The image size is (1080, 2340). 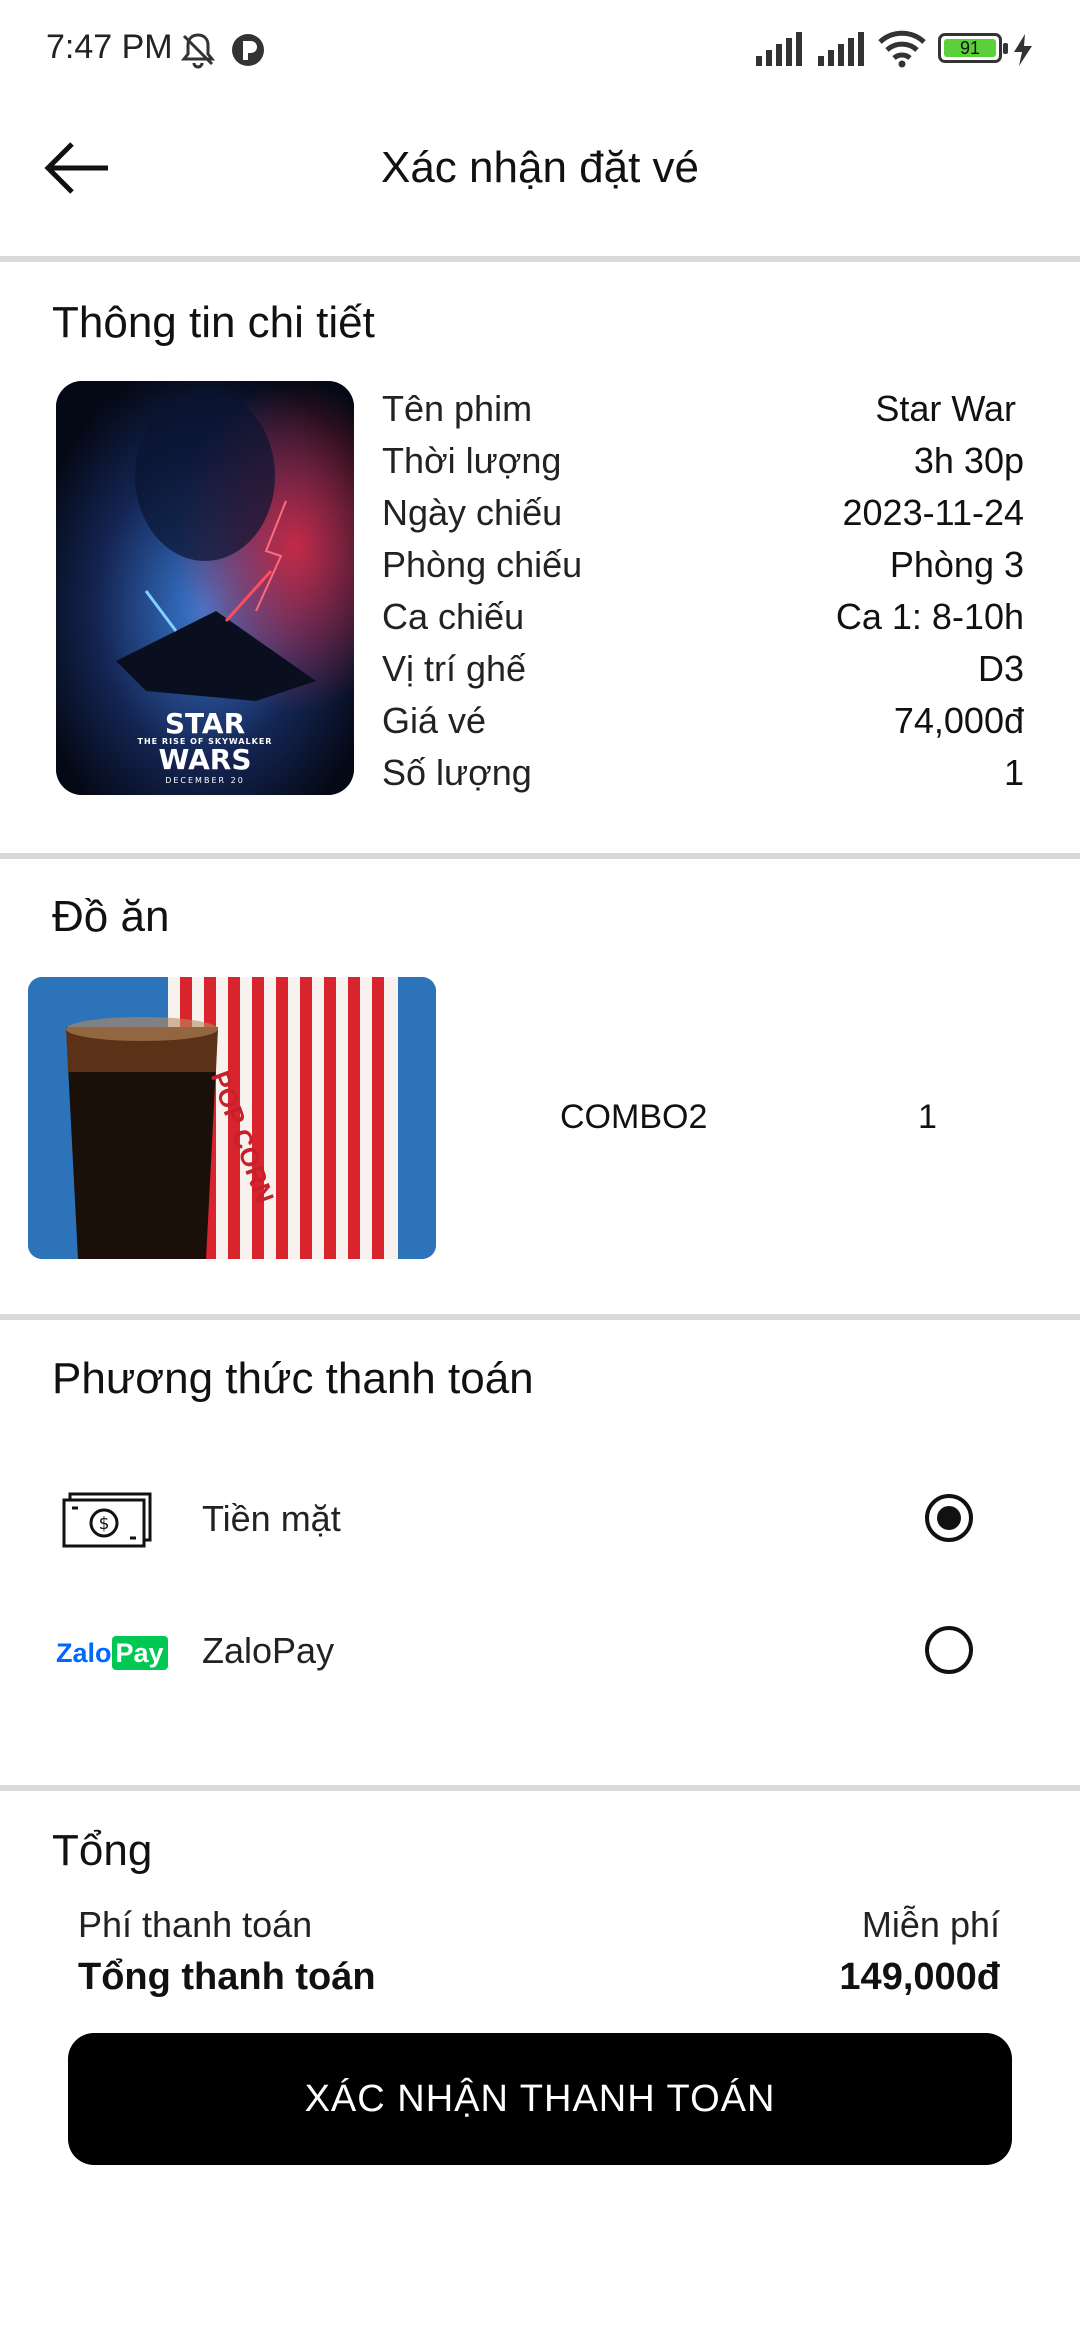 What do you see at coordinates (434, 720) in the screenshot?
I see `detail-label-price: Giá vé` at bounding box center [434, 720].